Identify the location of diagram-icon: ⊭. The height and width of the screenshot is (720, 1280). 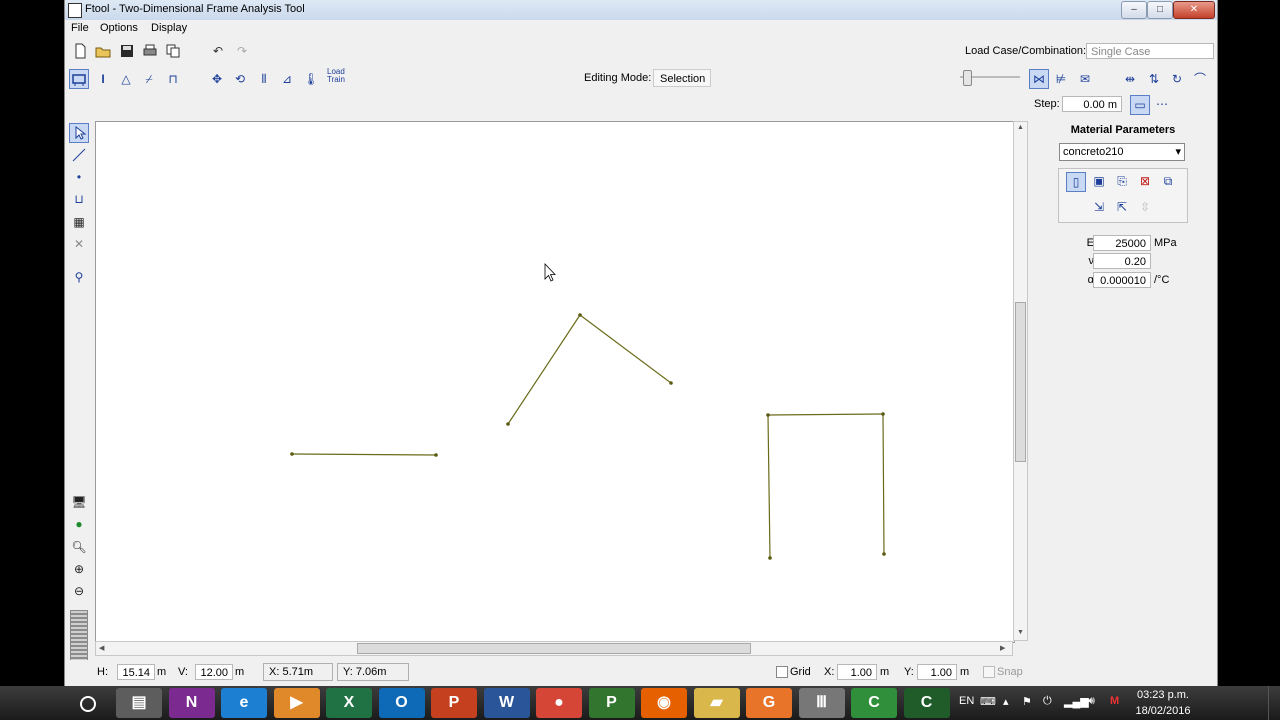
(1061, 79).